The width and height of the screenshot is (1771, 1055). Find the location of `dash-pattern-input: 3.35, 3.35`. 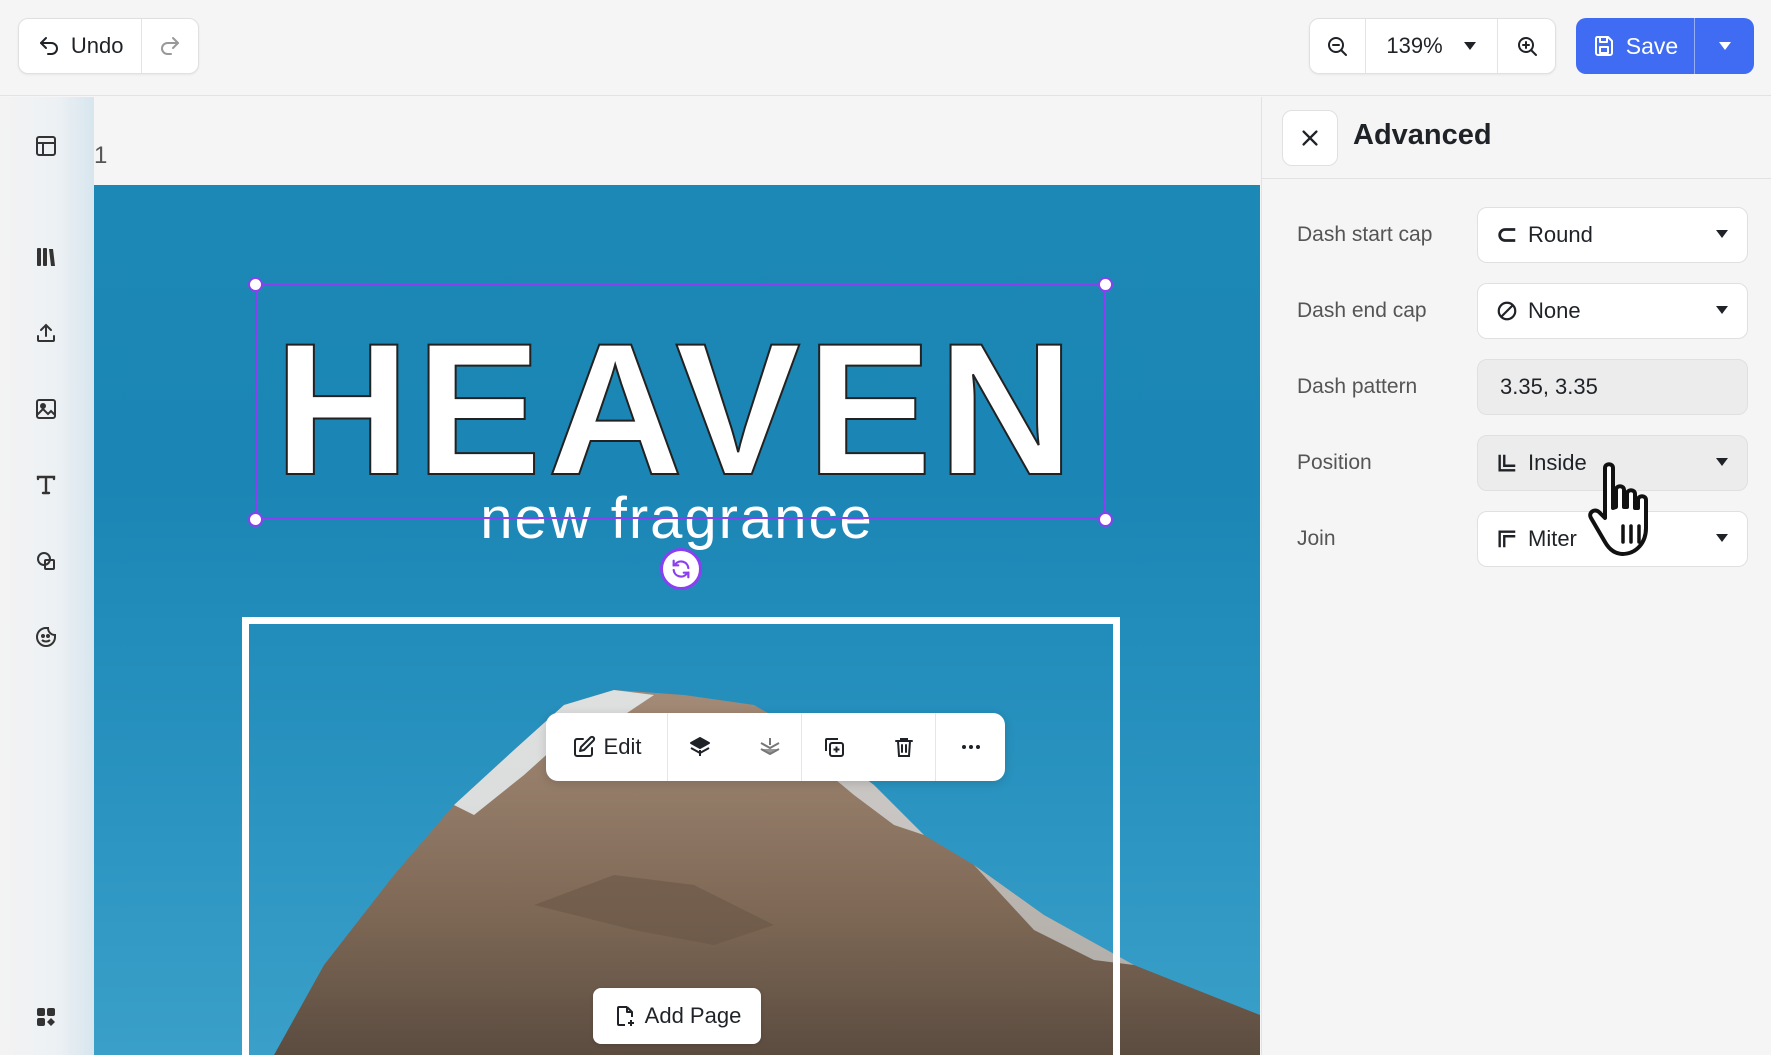

dash-pattern-input: 3.35, 3.35 is located at coordinates (1612, 387).